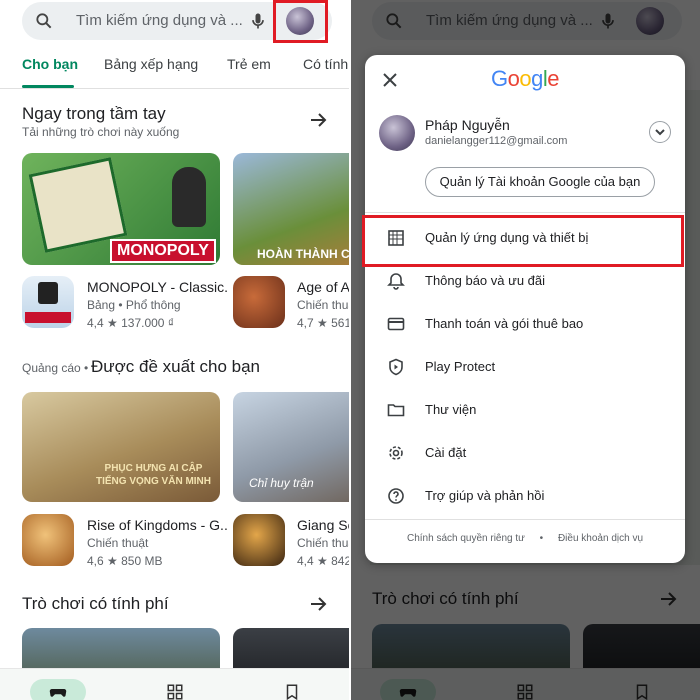 Image resolution: width=700 pixels, height=700 pixels. I want to click on terms-link: Điều khoản dịch vụ, so click(600, 538).